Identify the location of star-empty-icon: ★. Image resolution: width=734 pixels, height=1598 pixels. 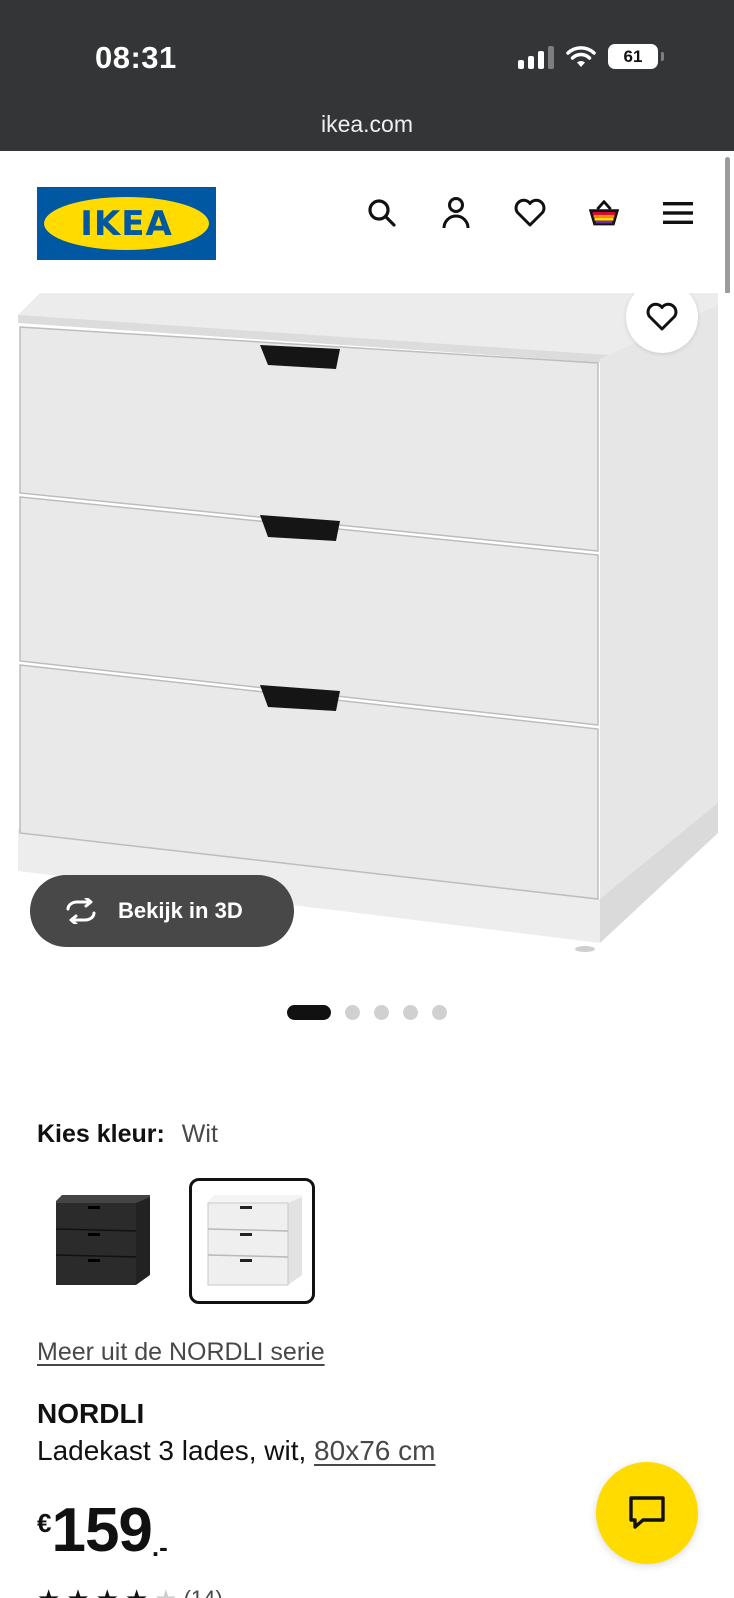
(165, 1592).